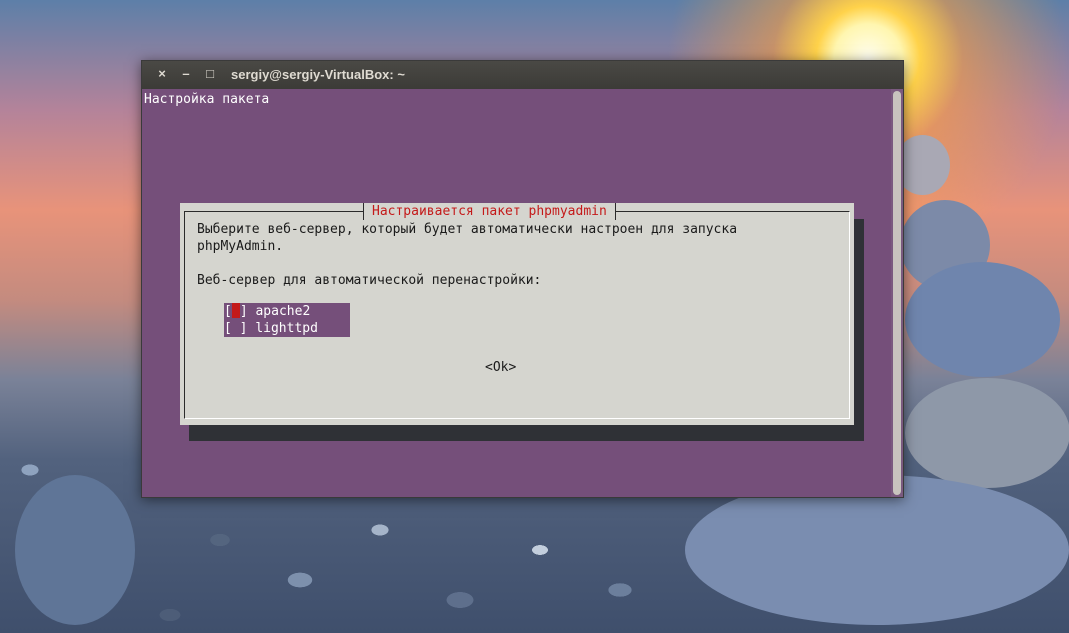  What do you see at coordinates (318, 74) in the screenshot?
I see `window-title: sergiy@sergiy-VirtualBox: ~` at bounding box center [318, 74].